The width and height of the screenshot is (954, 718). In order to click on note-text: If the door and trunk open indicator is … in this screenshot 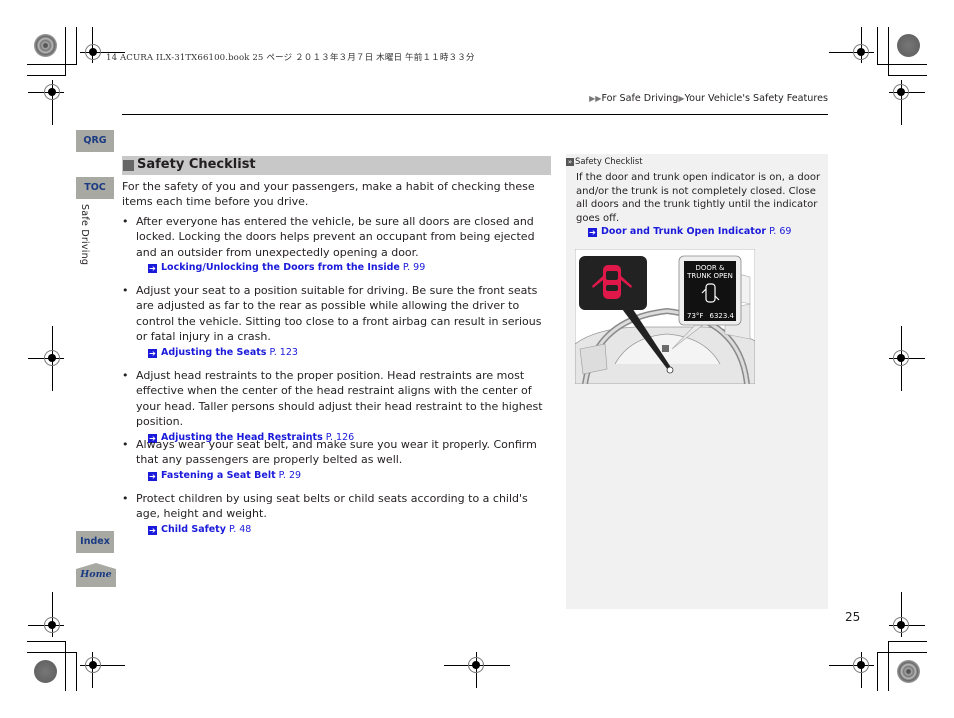, I will do `click(699, 205)`.